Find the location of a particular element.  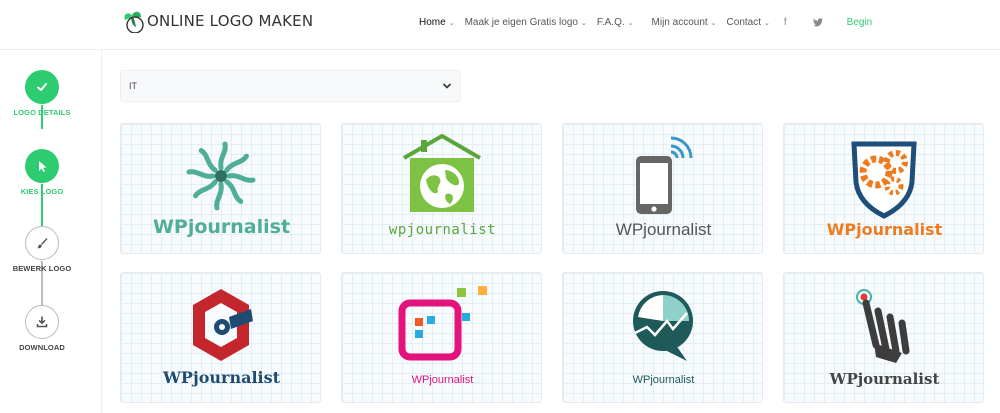

logo-option-4-text: WPjournalist is located at coordinates (884, 229).